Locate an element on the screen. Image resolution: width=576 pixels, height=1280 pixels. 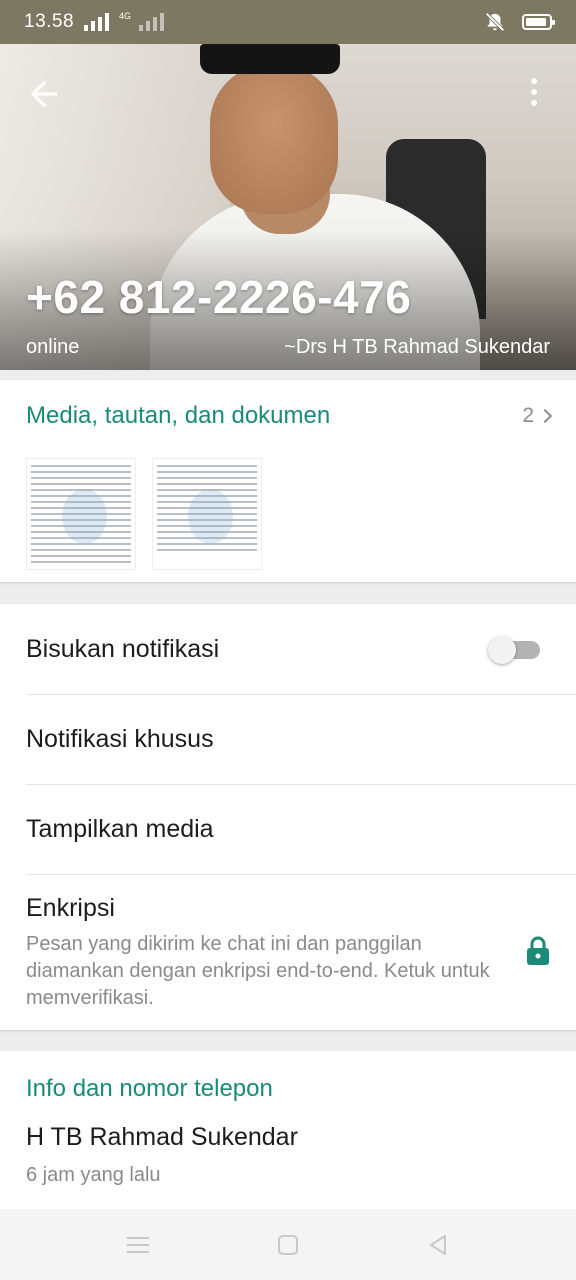
media-title: Media, tautan, dan dokumen is located at coordinates (178, 416).